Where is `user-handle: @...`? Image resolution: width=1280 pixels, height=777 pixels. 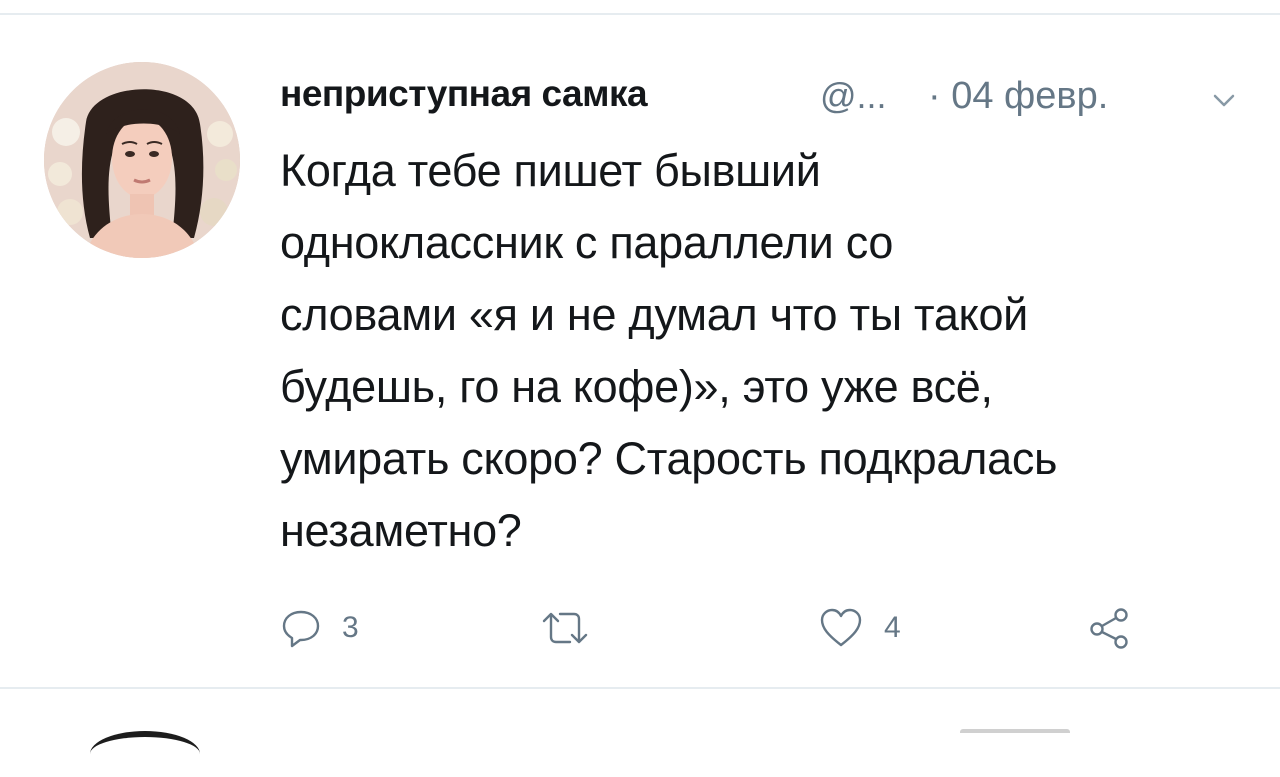 user-handle: @... is located at coordinates (853, 96).